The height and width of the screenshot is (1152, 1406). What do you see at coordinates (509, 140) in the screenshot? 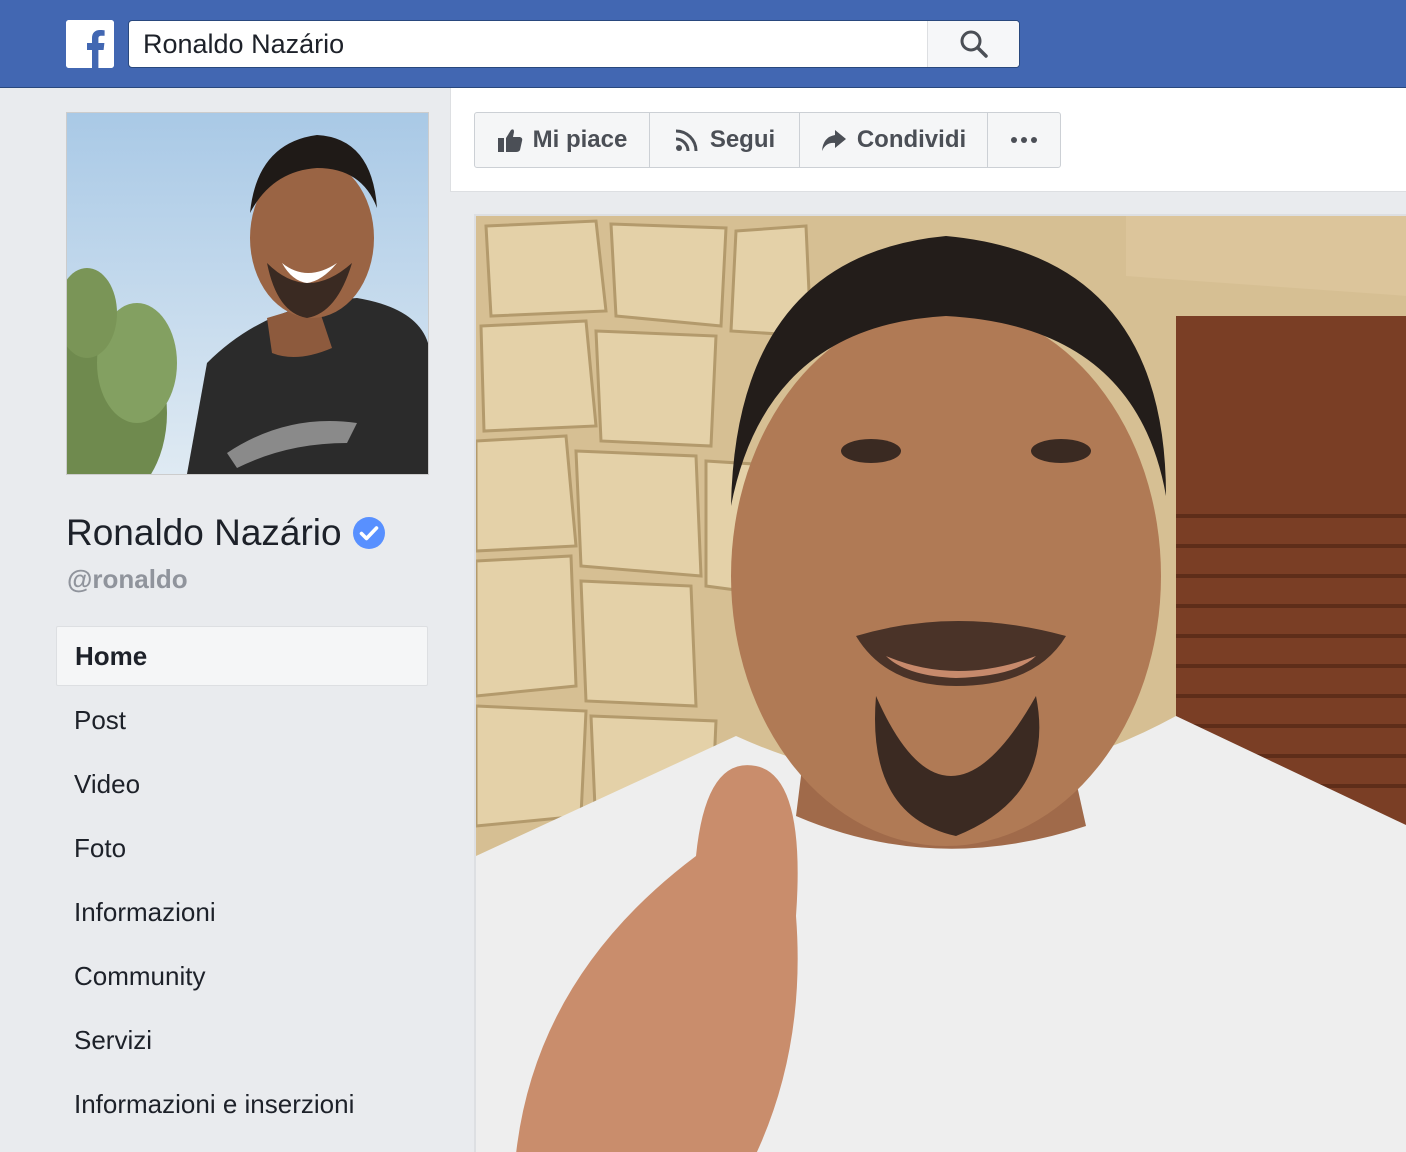
I see `thumbs-up-icon` at bounding box center [509, 140].